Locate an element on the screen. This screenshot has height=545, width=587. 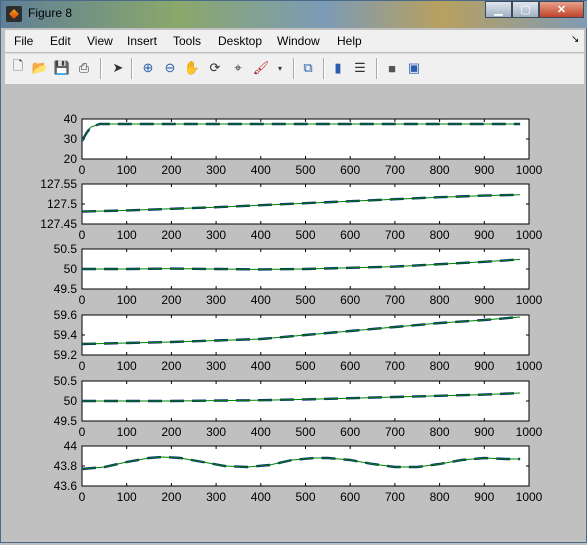
y-tick-label: 50 is located at coordinates (71, 269).